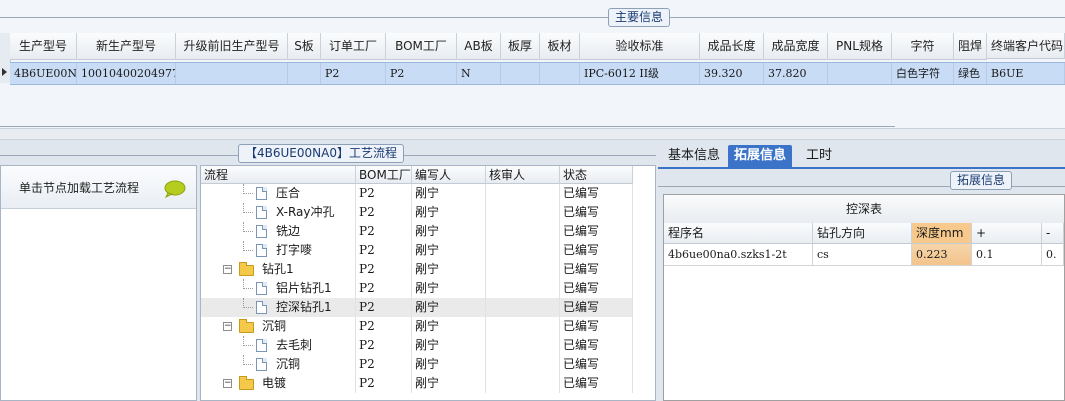 This screenshot has height=401, width=1065. Describe the element at coordinates (520, 73) in the screenshot. I see `cell-board-thickness` at that location.